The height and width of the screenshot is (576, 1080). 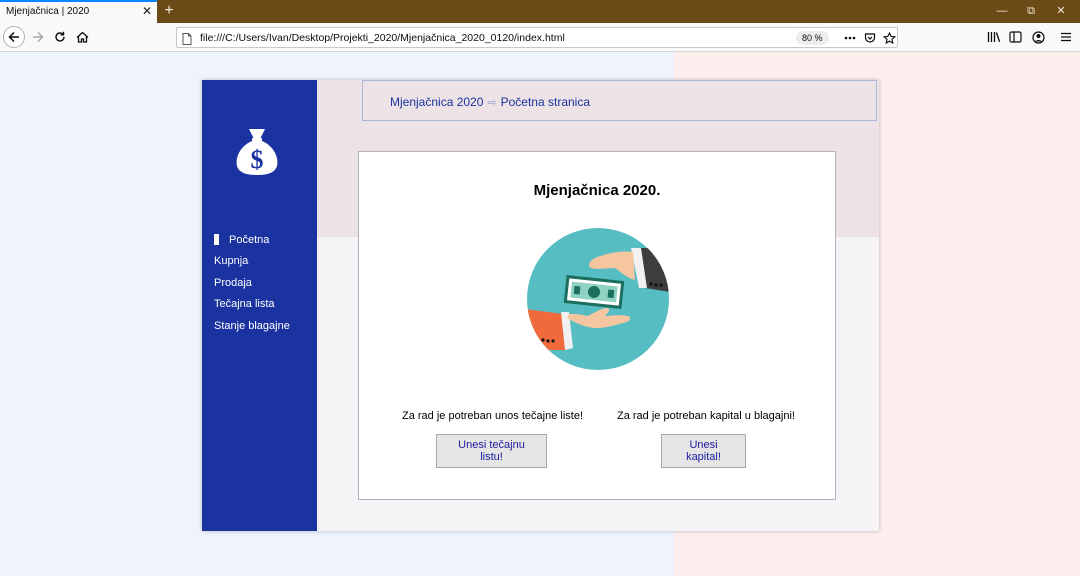 What do you see at coordinates (1038, 37) in the screenshot?
I see `account-icon` at bounding box center [1038, 37].